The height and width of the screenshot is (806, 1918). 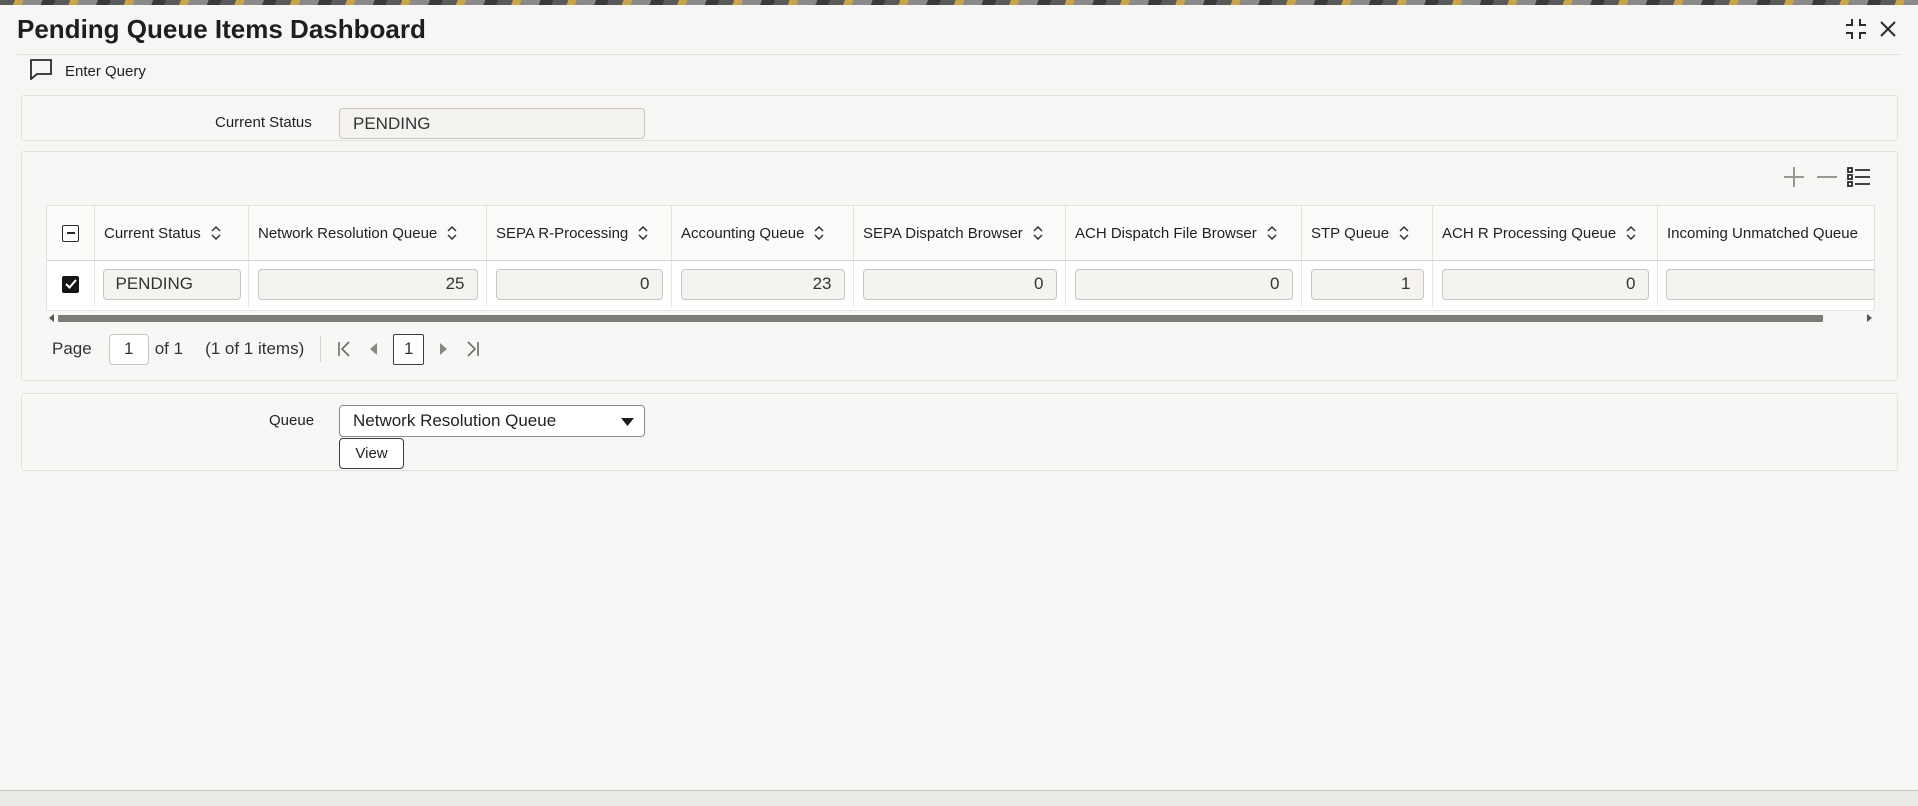 What do you see at coordinates (1184, 284) in the screenshot?
I see `cell-ach-dispatch-file-browser: 0` at bounding box center [1184, 284].